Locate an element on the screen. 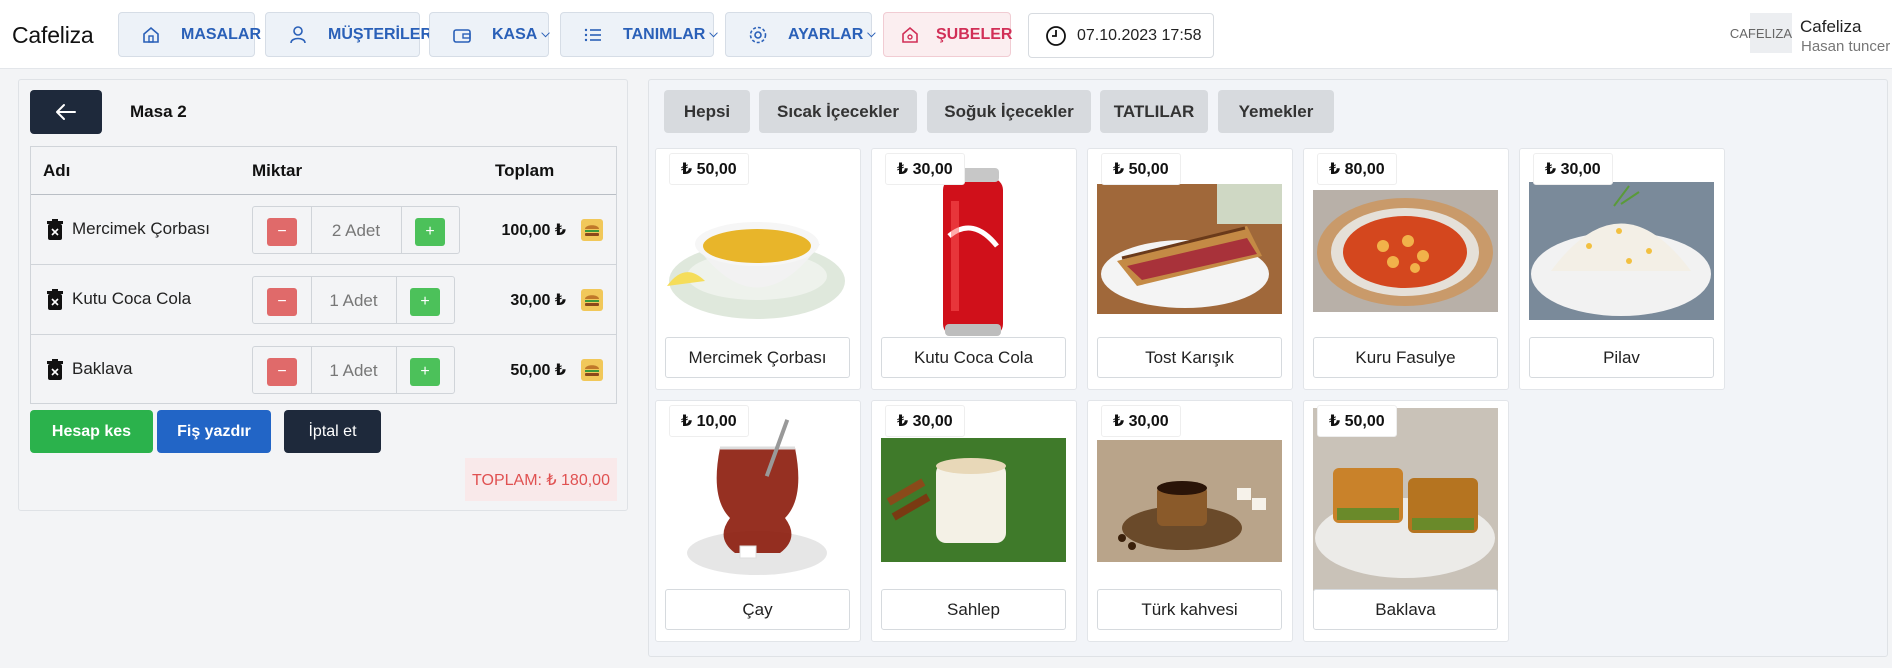  product-card: ₺ 30,00 Sahlep is located at coordinates (974, 521).